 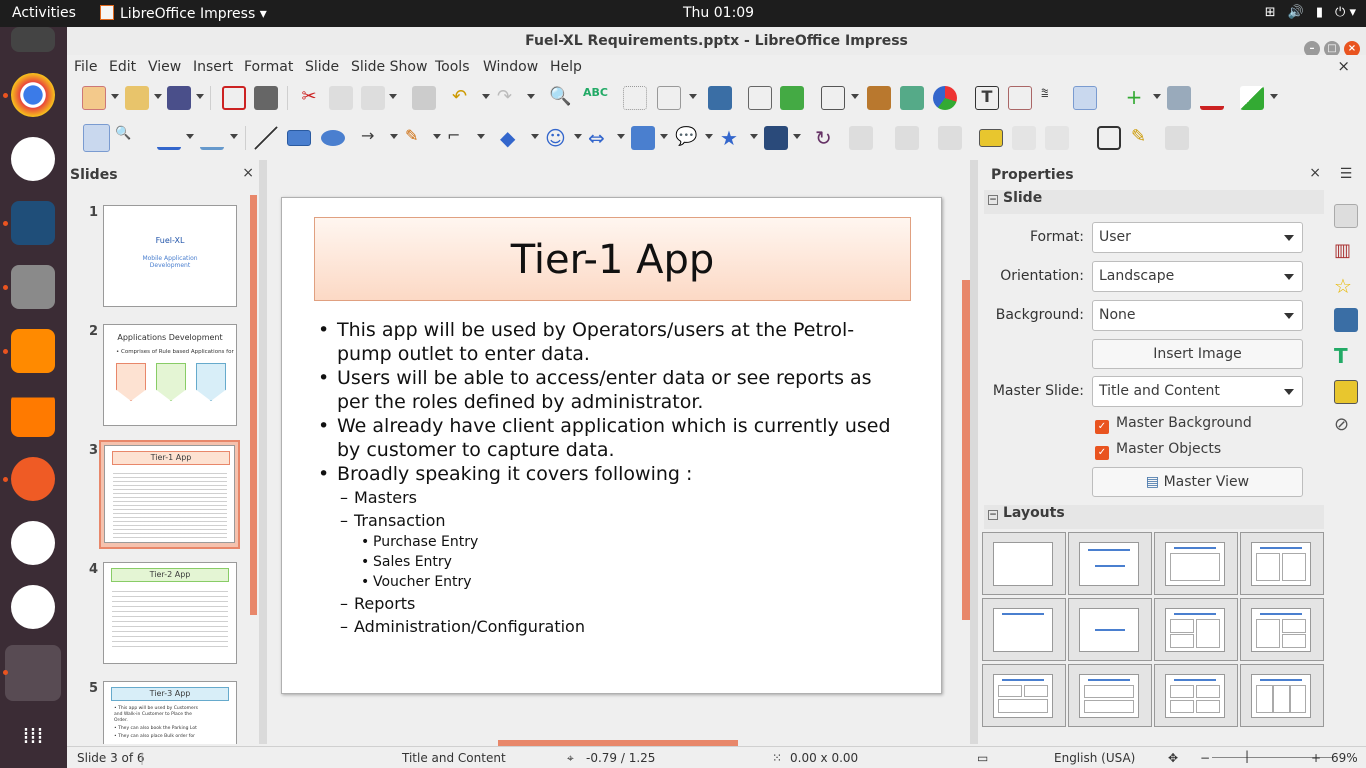 I want to click on media-icon, so click(x=945, y=98).